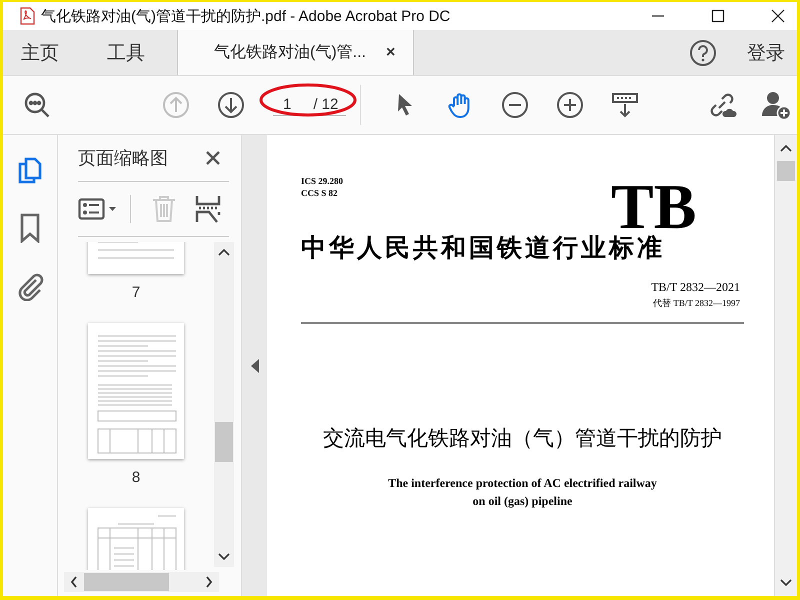 The height and width of the screenshot is (600, 800). What do you see at coordinates (30, 286) in the screenshot?
I see `paperclip-icon` at bounding box center [30, 286].